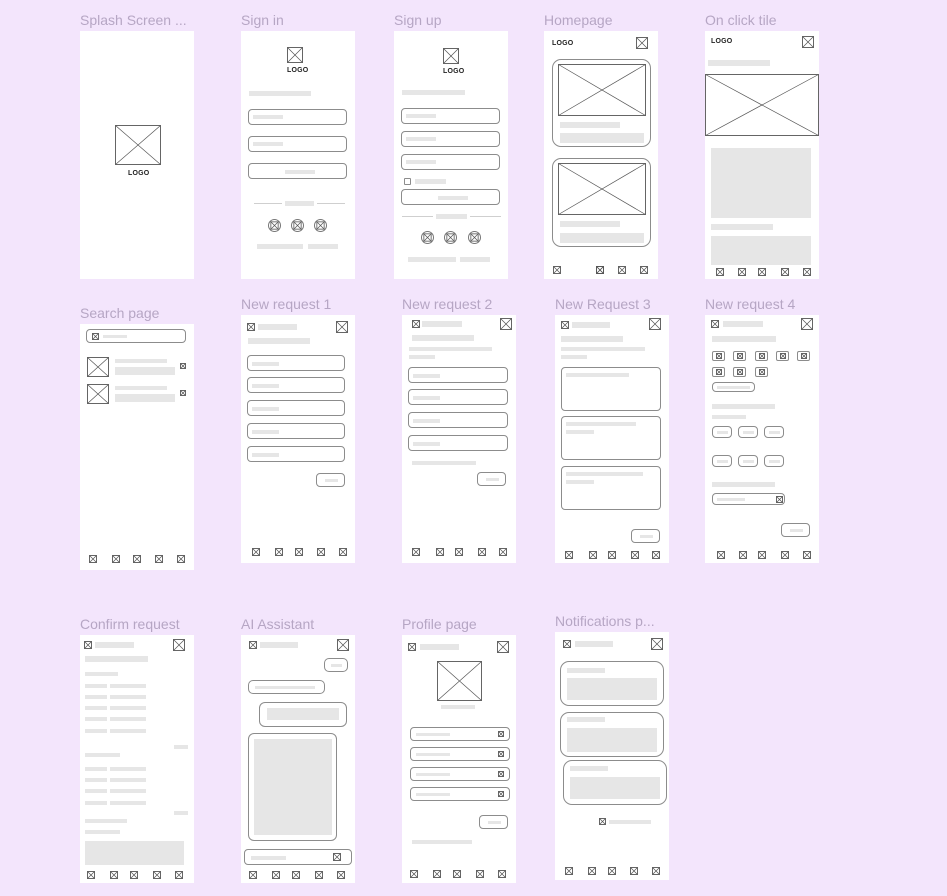  What do you see at coordinates (493, 822) in the screenshot?
I see `save-button` at bounding box center [493, 822].